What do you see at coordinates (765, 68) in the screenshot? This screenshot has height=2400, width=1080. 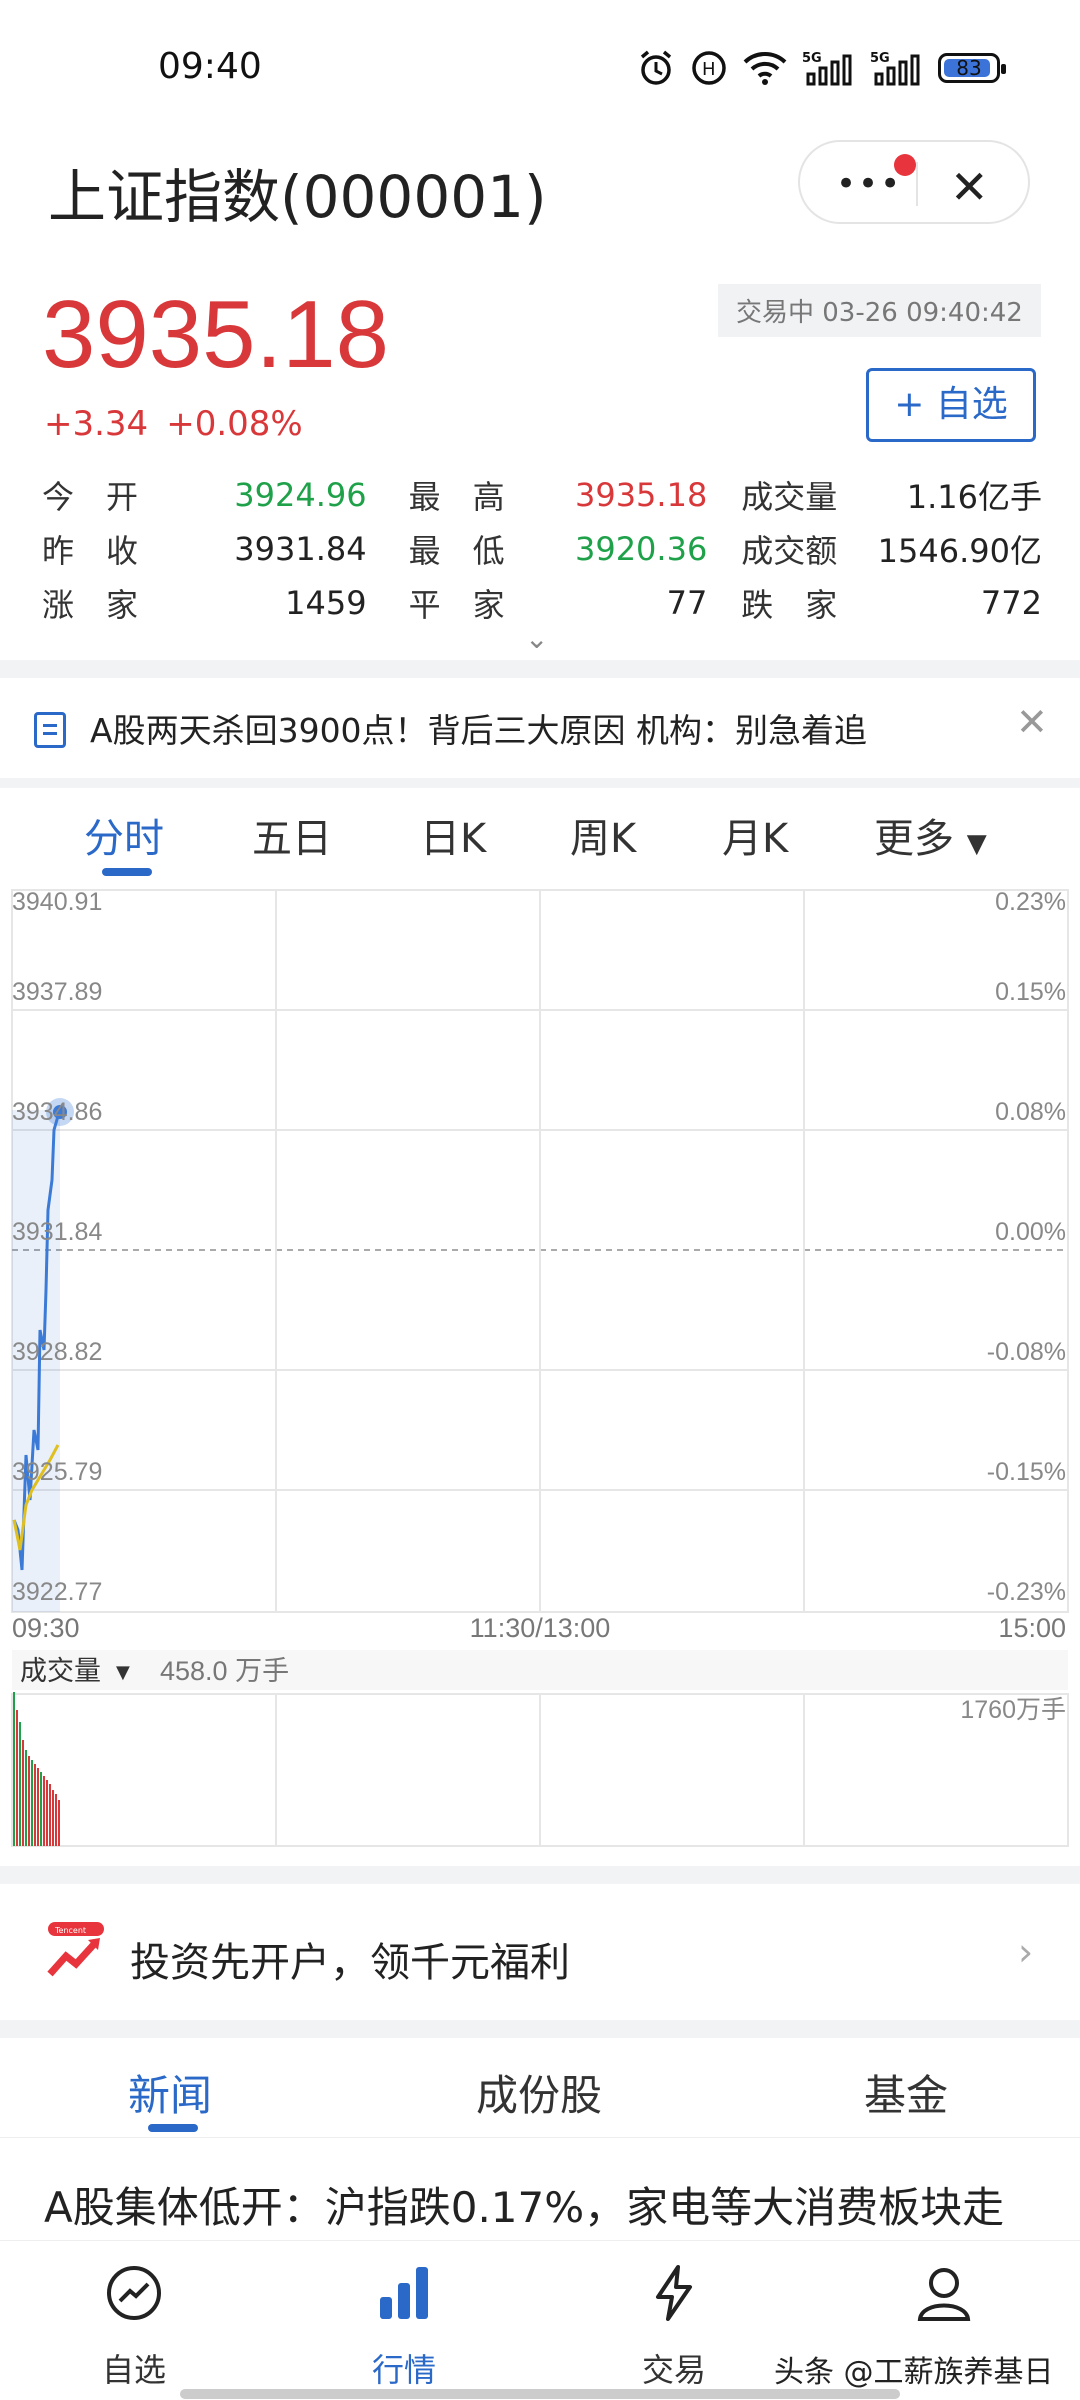 I see `wifi-icon` at bounding box center [765, 68].